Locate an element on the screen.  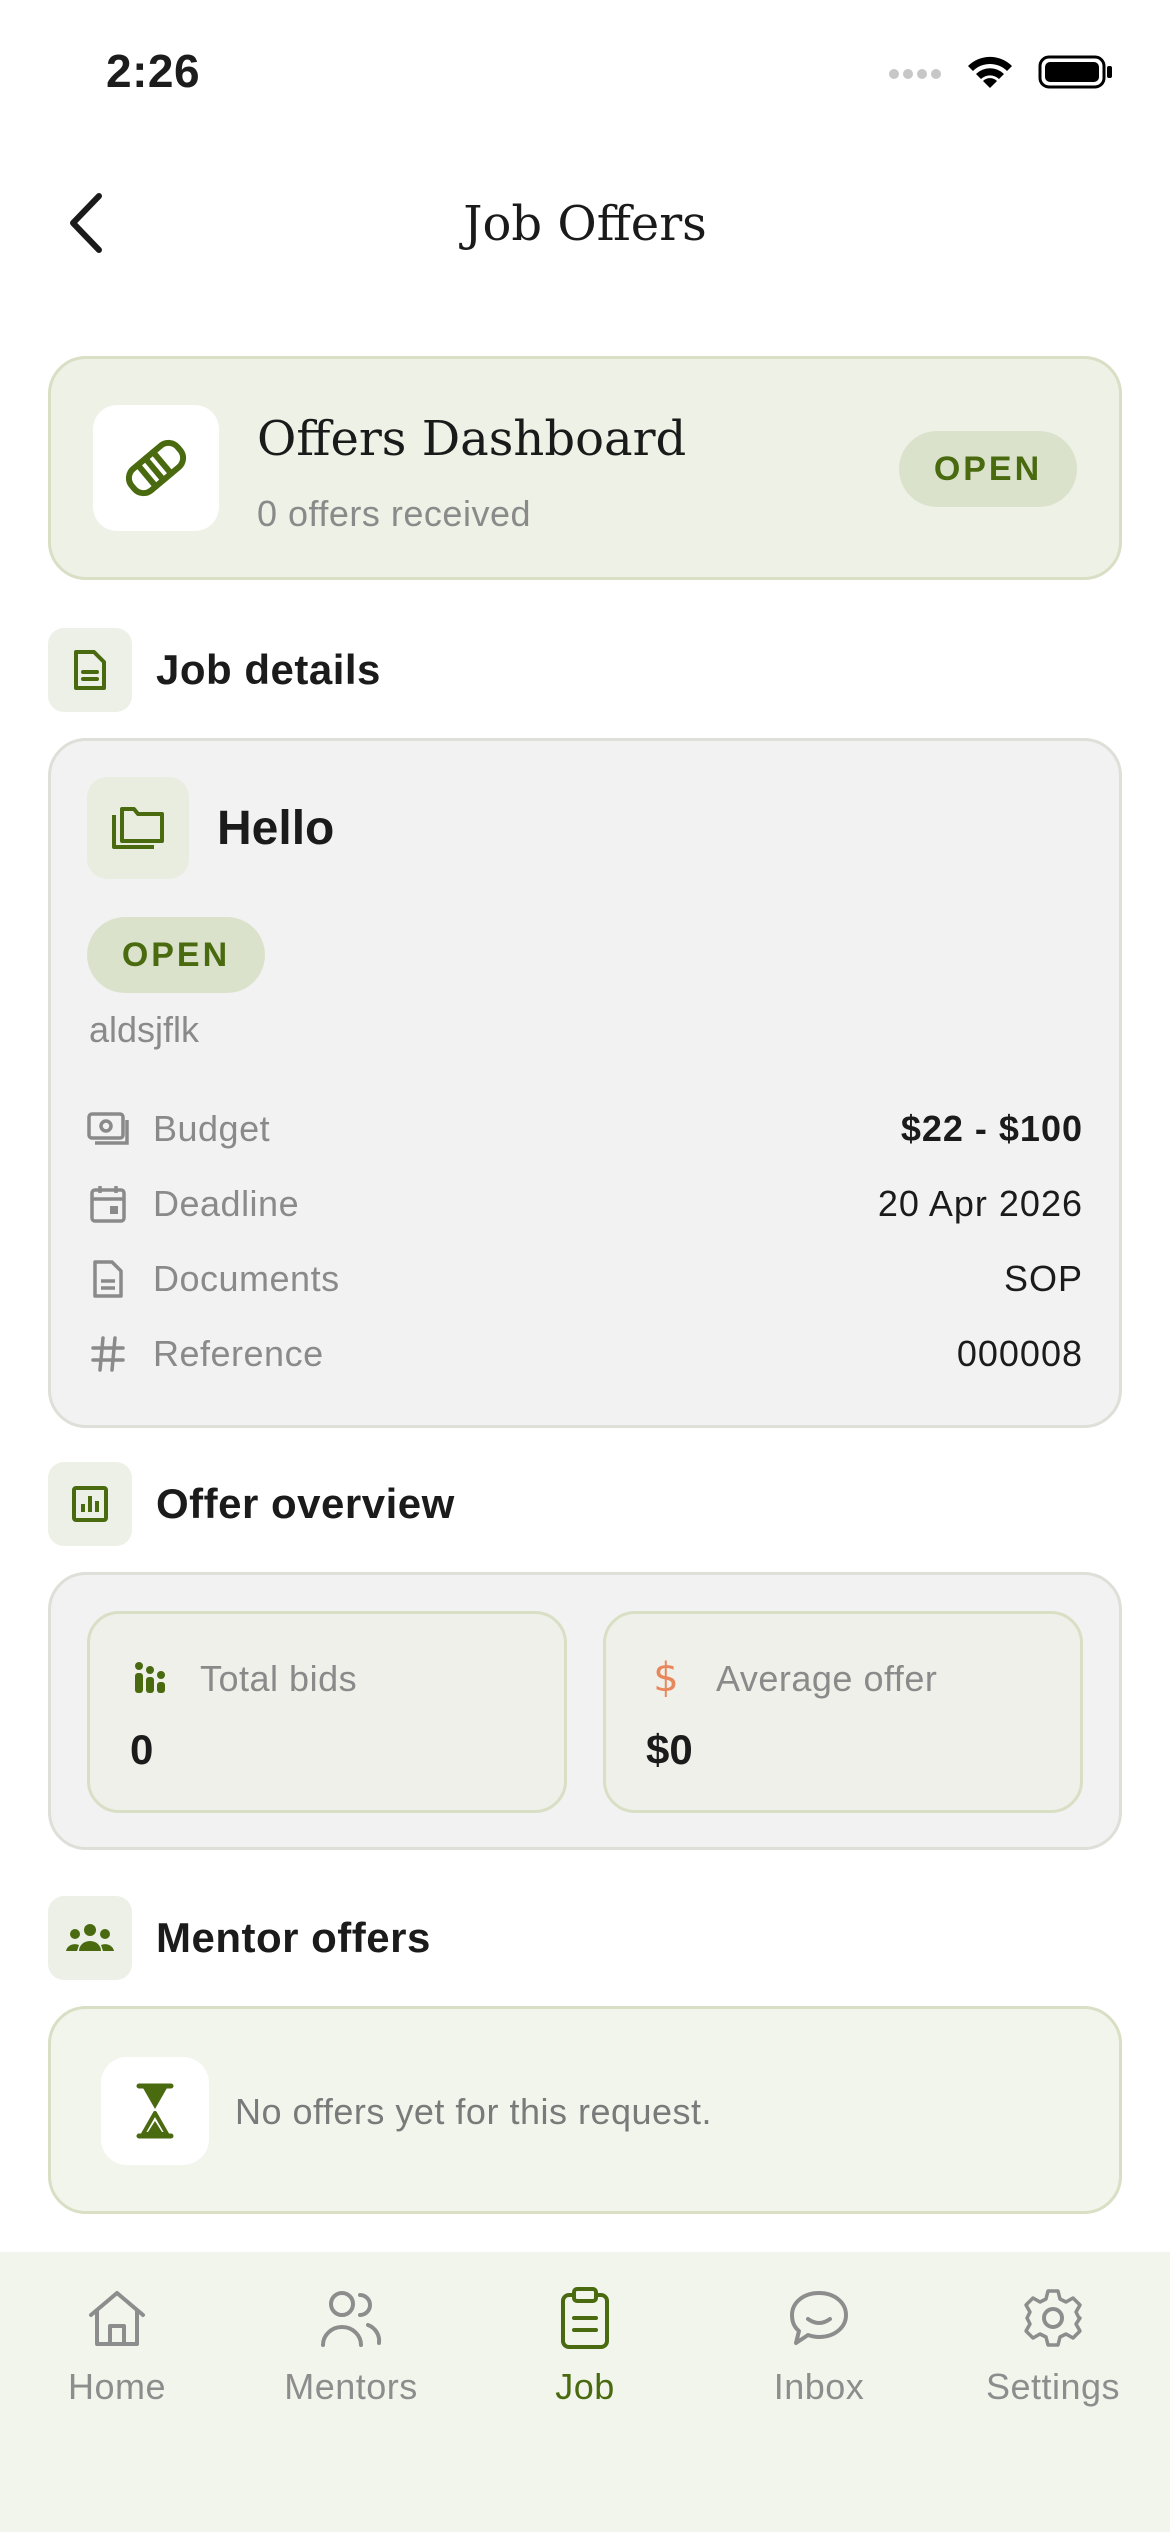
documents-value: SOP is located at coordinates (1043, 1278).